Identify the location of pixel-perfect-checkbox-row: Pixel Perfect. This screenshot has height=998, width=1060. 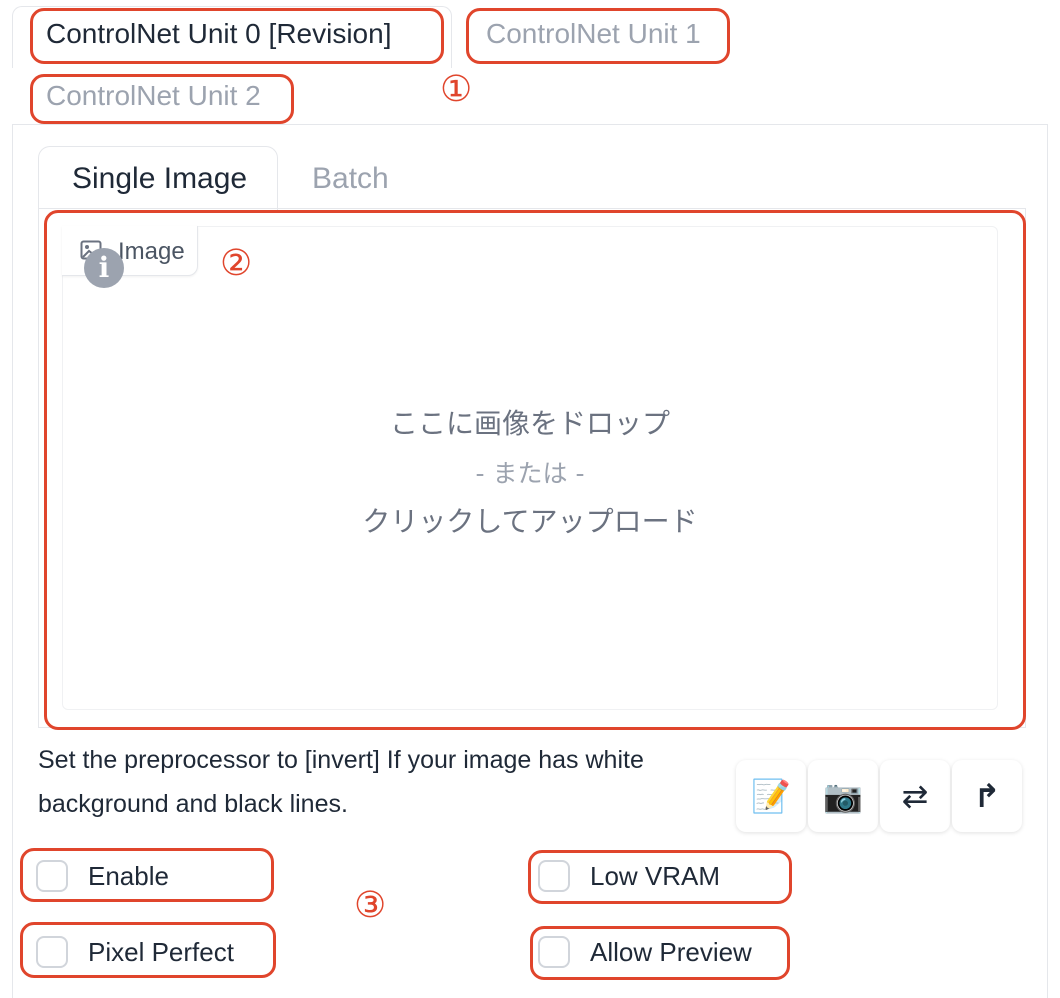
(128, 952).